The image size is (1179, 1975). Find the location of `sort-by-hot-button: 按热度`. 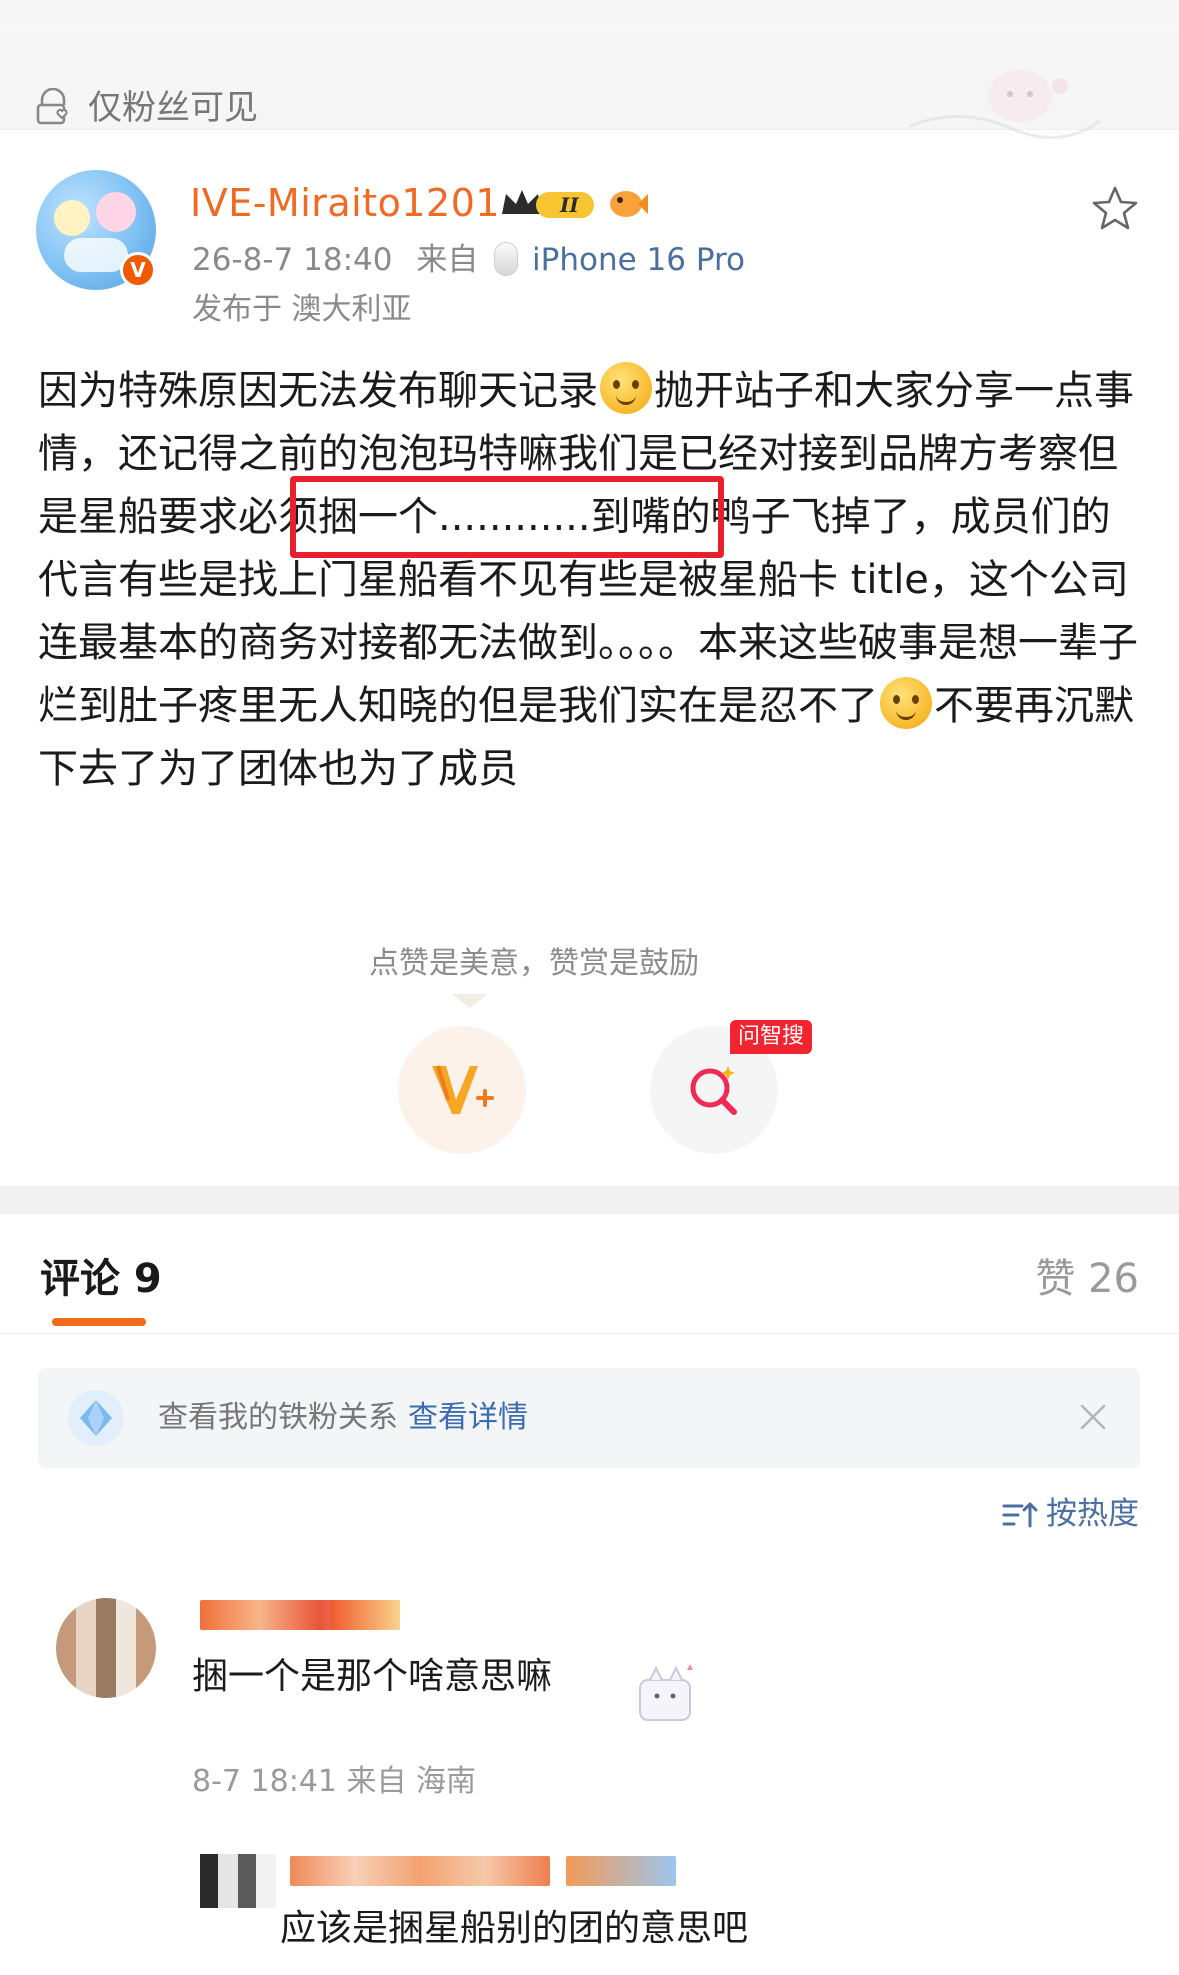

sort-by-hot-button: 按热度 is located at coordinates (1070, 1514).